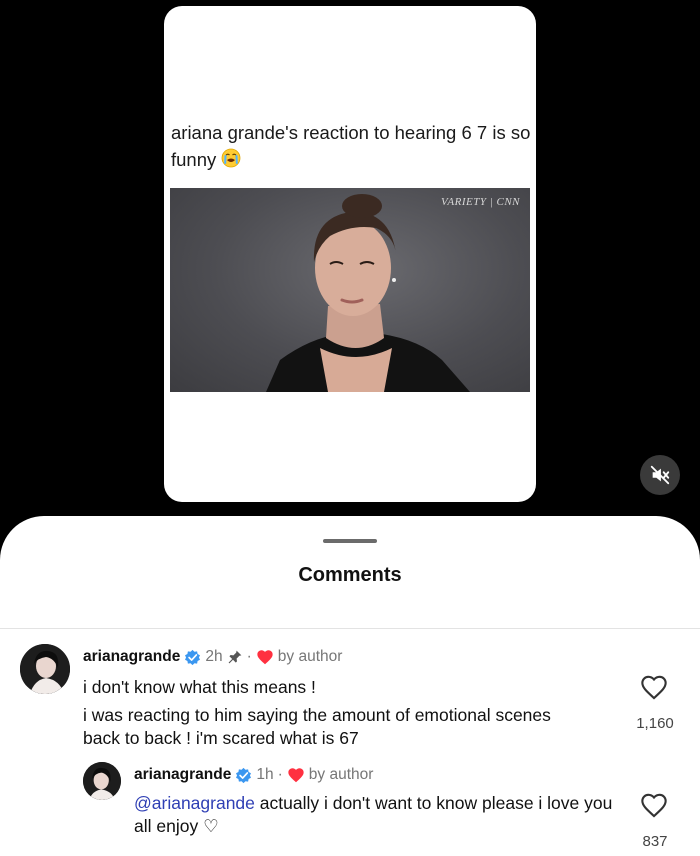  Describe the element at coordinates (368, 293) in the screenshot. I see `person-silhouette` at that location.